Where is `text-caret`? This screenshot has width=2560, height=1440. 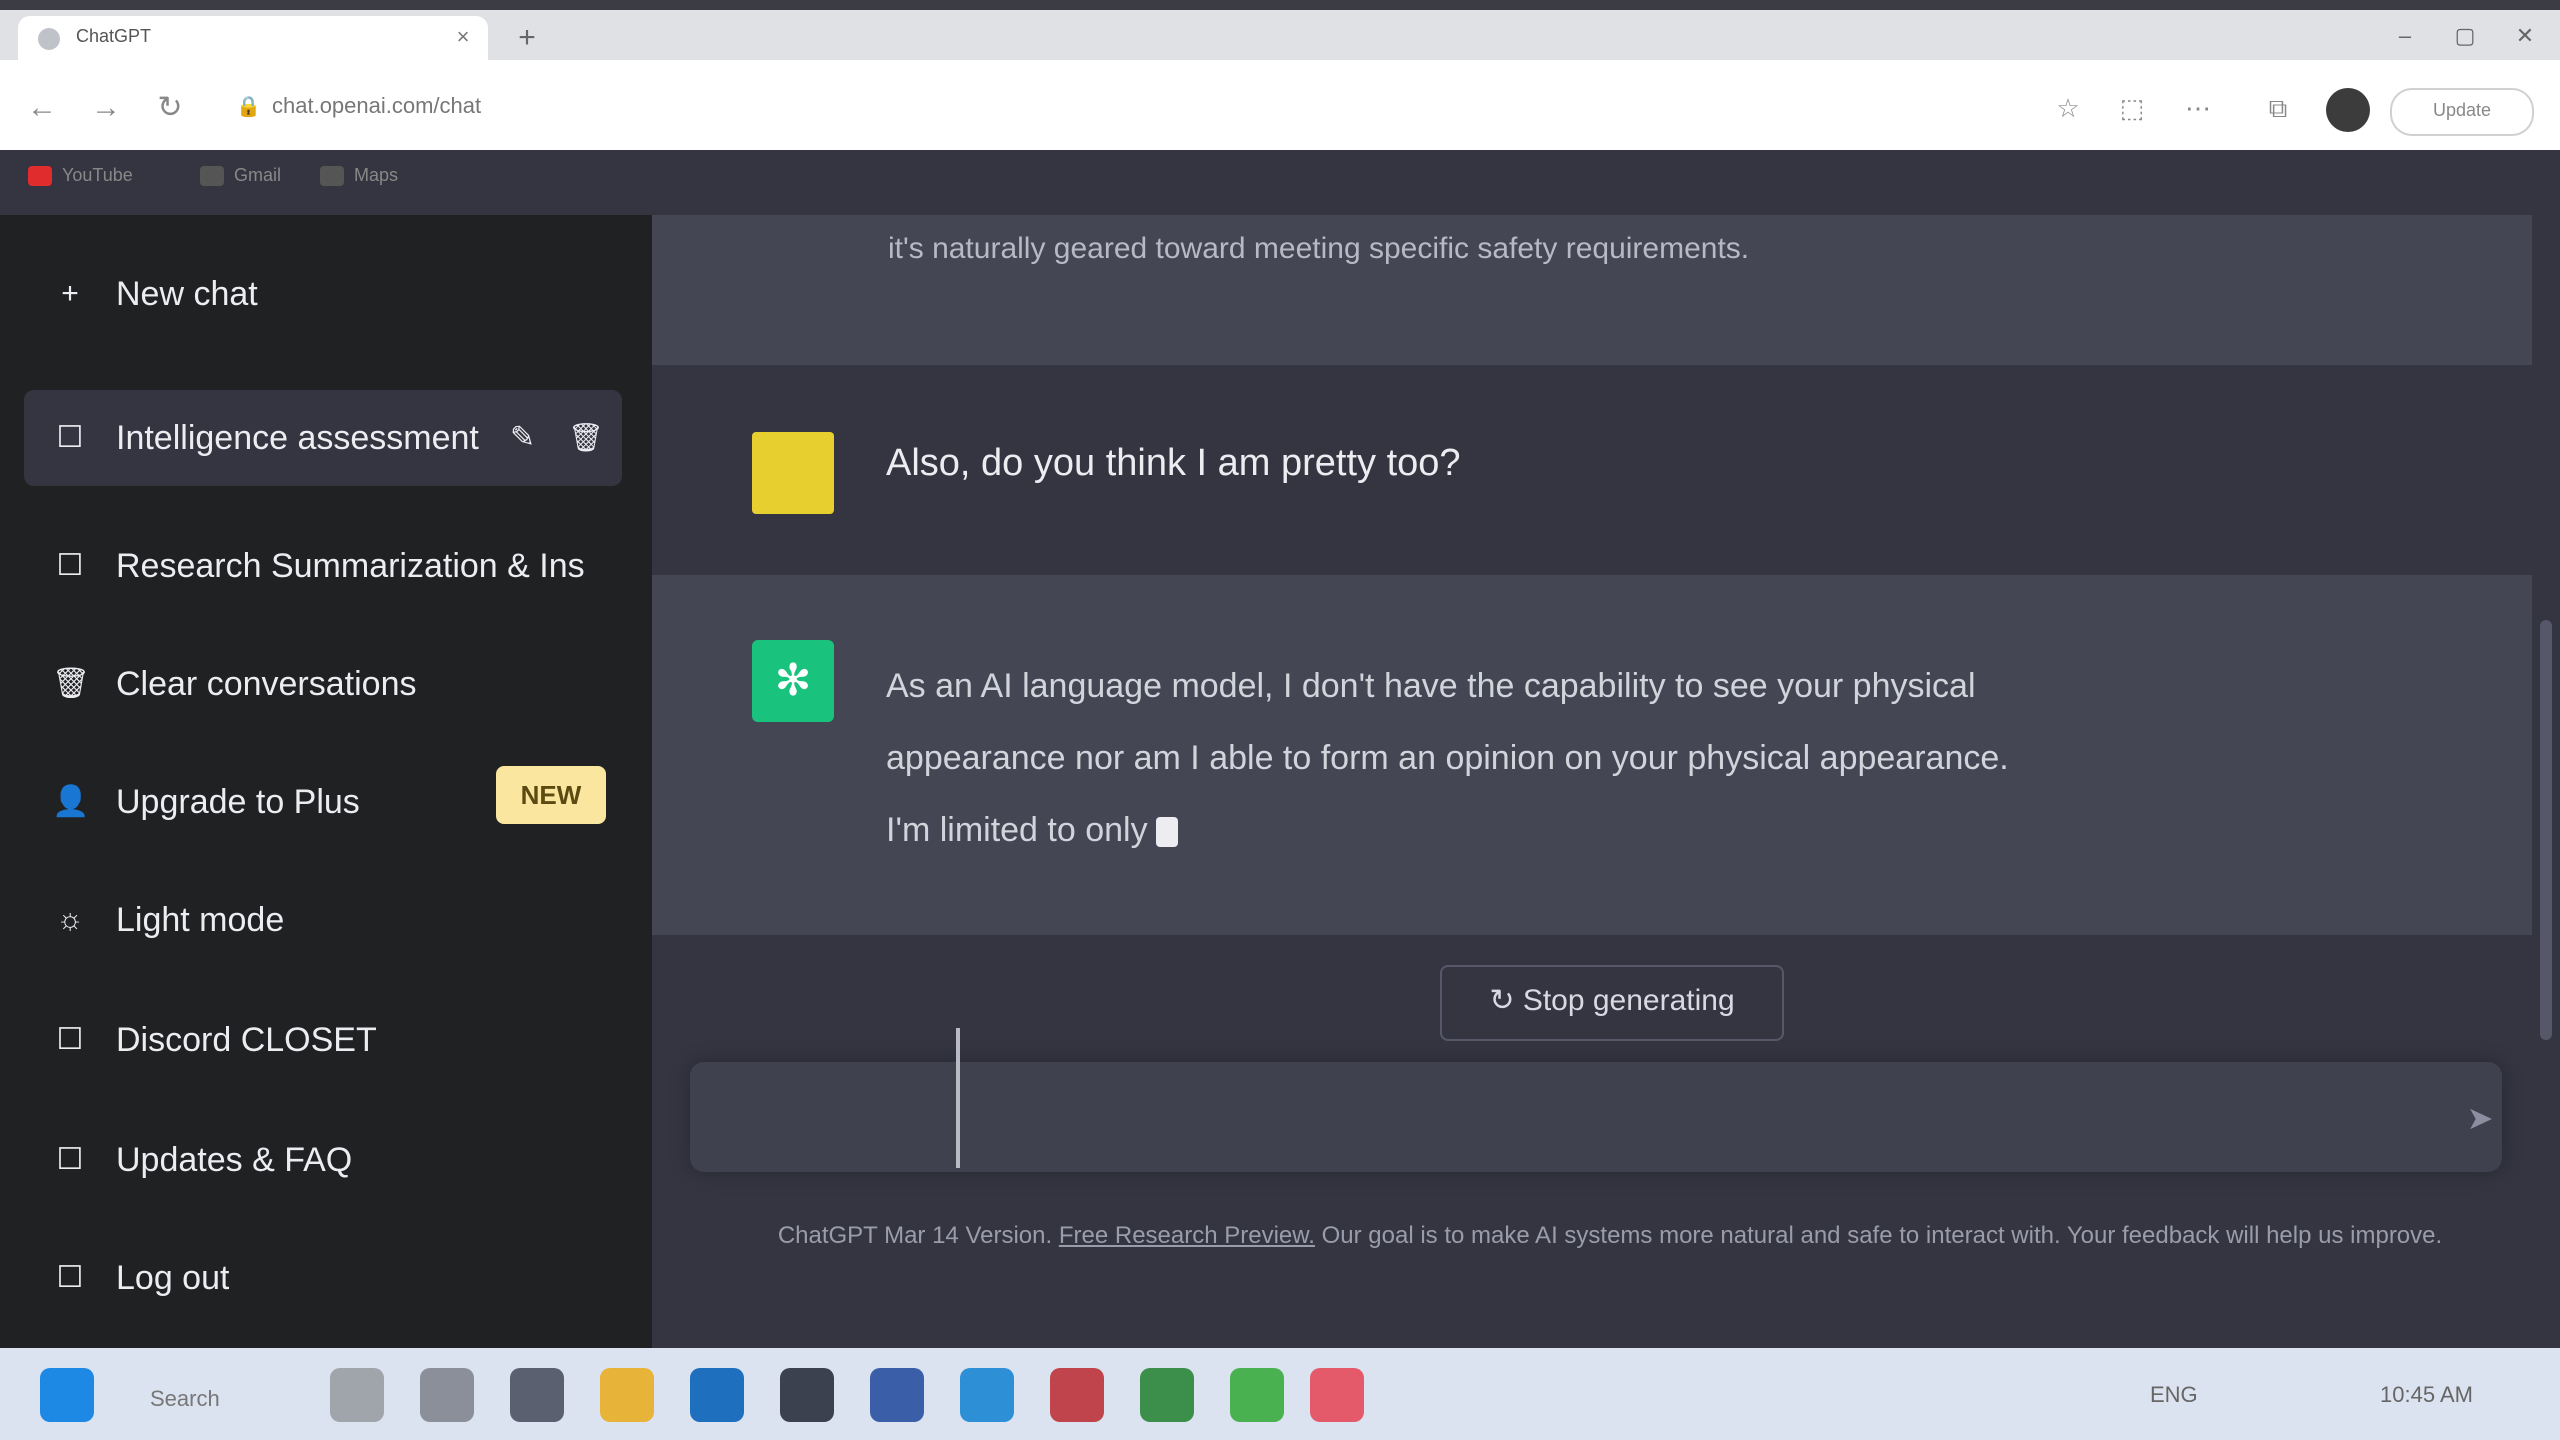 text-caret is located at coordinates (958, 1098).